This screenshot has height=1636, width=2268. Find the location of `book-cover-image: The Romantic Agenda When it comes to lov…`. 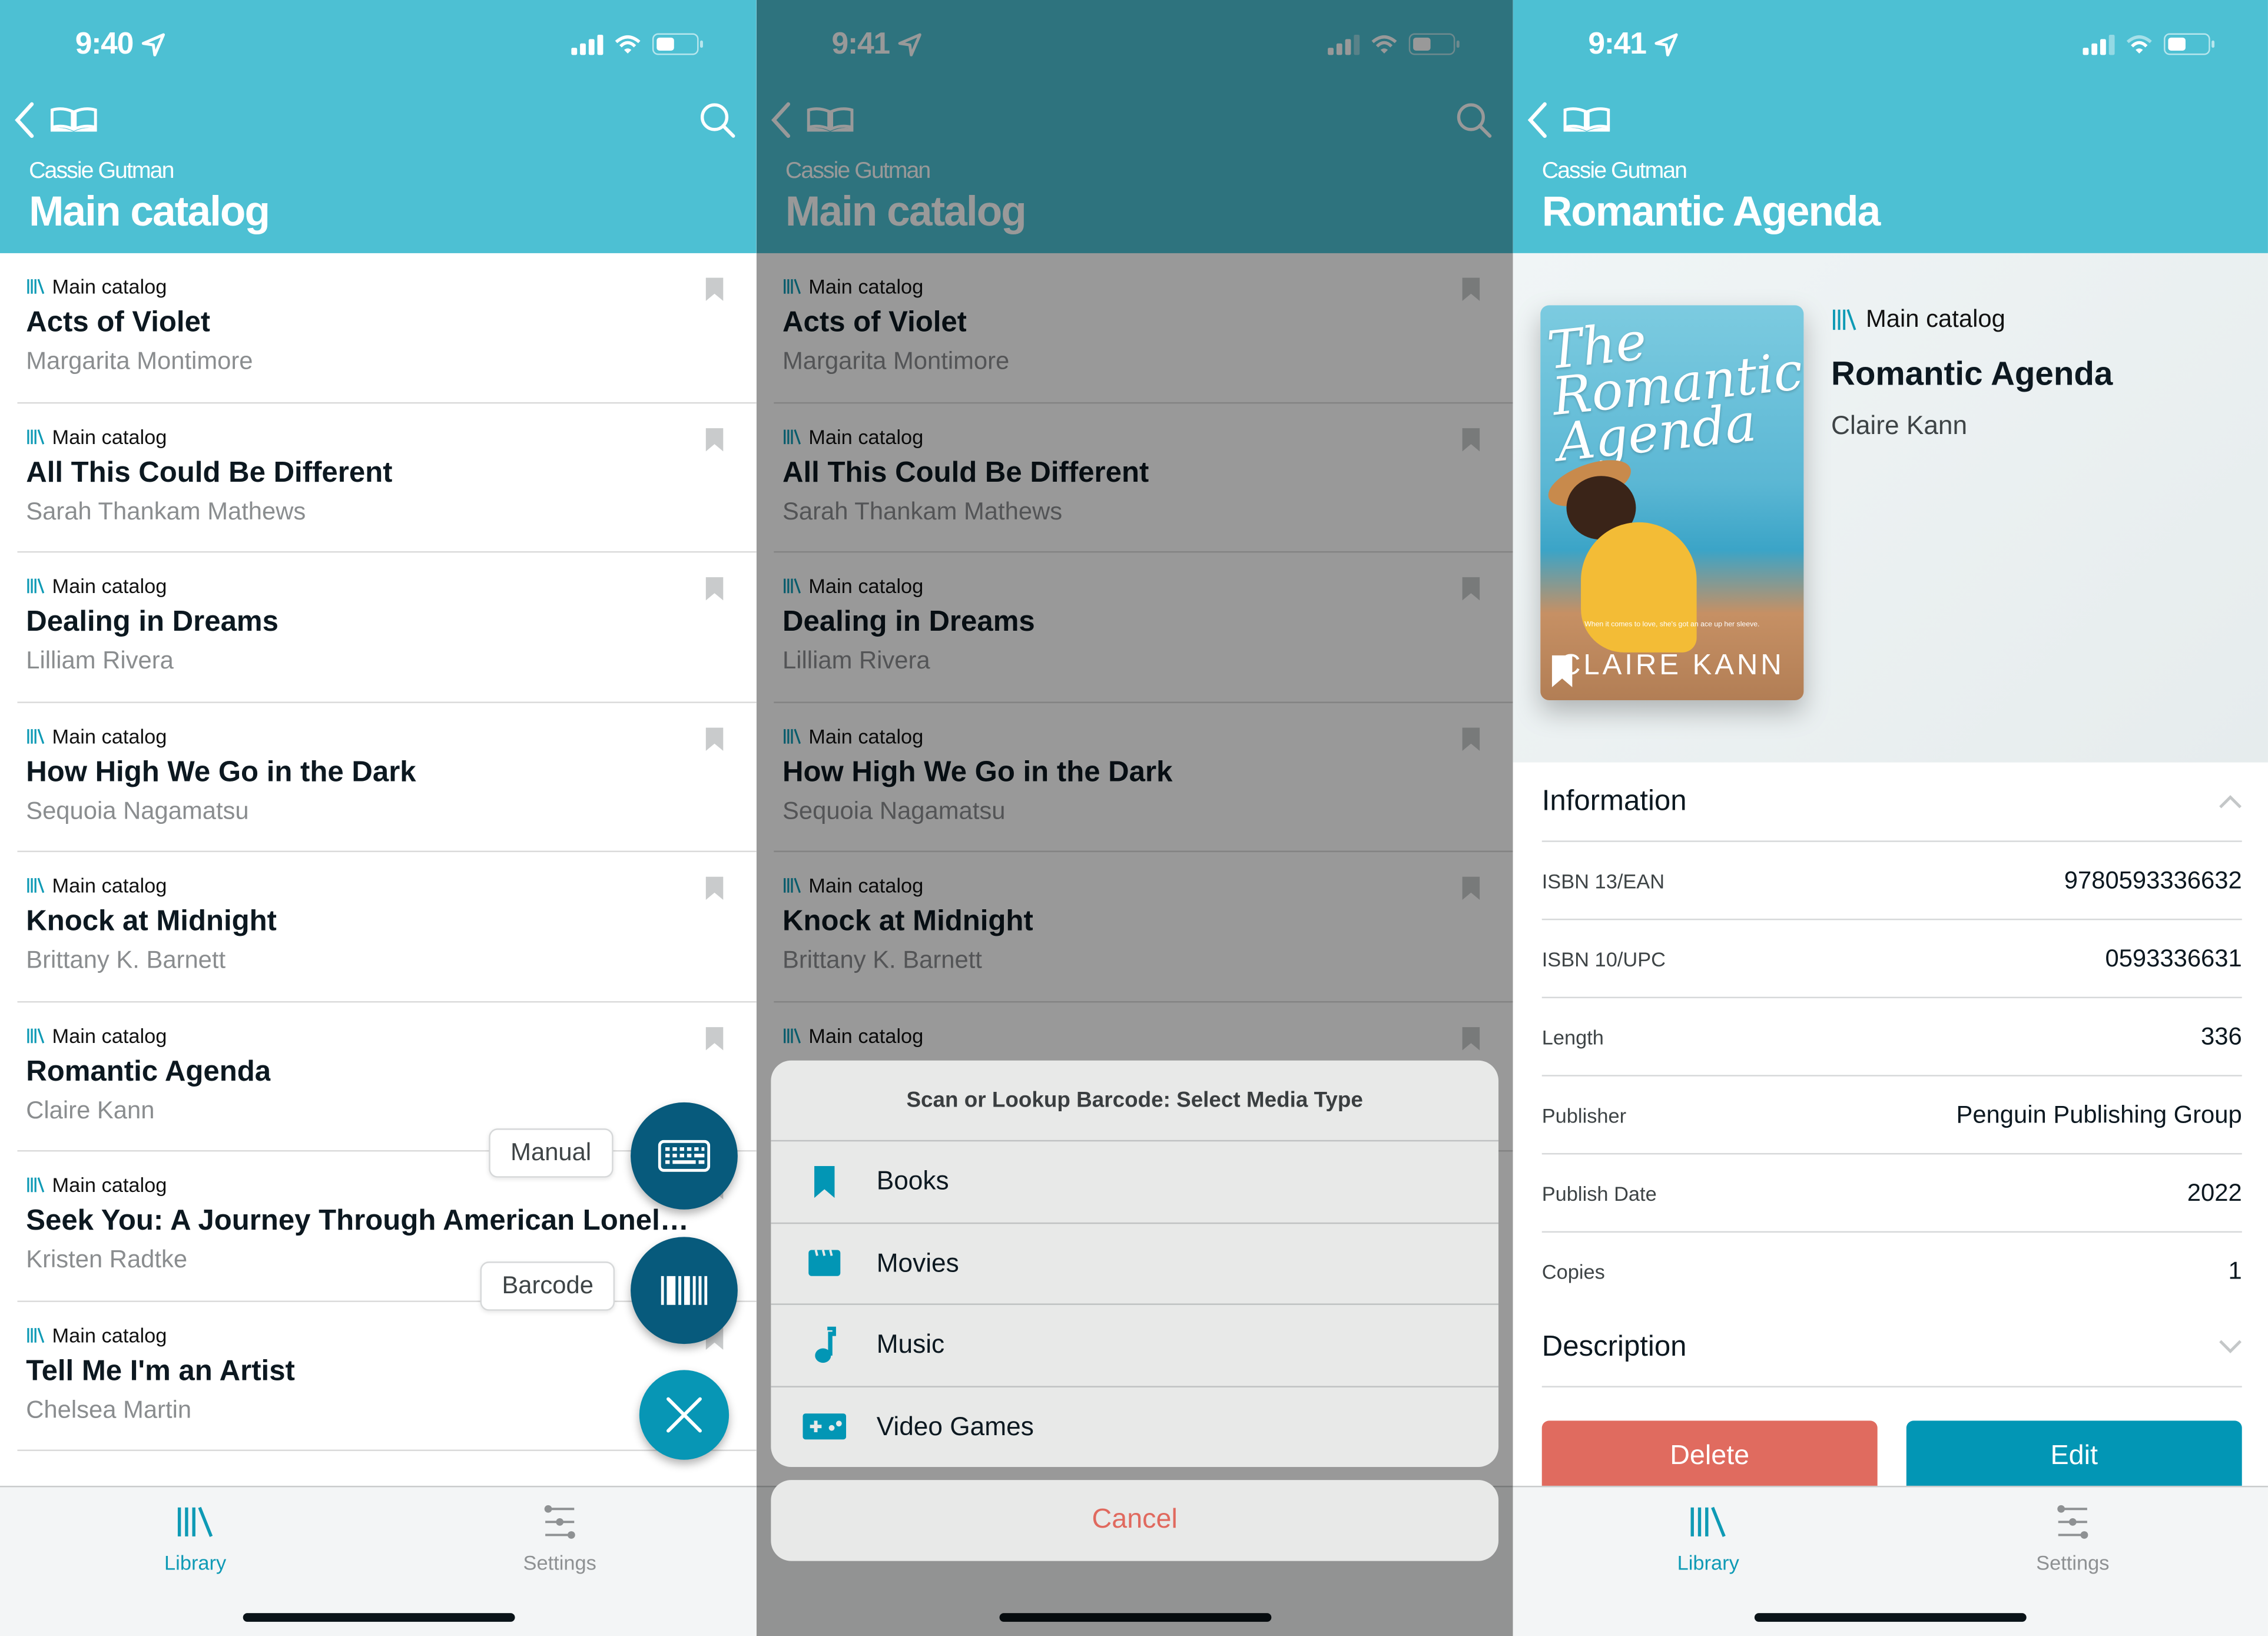

book-cover-image: The Romantic Agenda When it comes to lov… is located at coordinates (1672, 502).